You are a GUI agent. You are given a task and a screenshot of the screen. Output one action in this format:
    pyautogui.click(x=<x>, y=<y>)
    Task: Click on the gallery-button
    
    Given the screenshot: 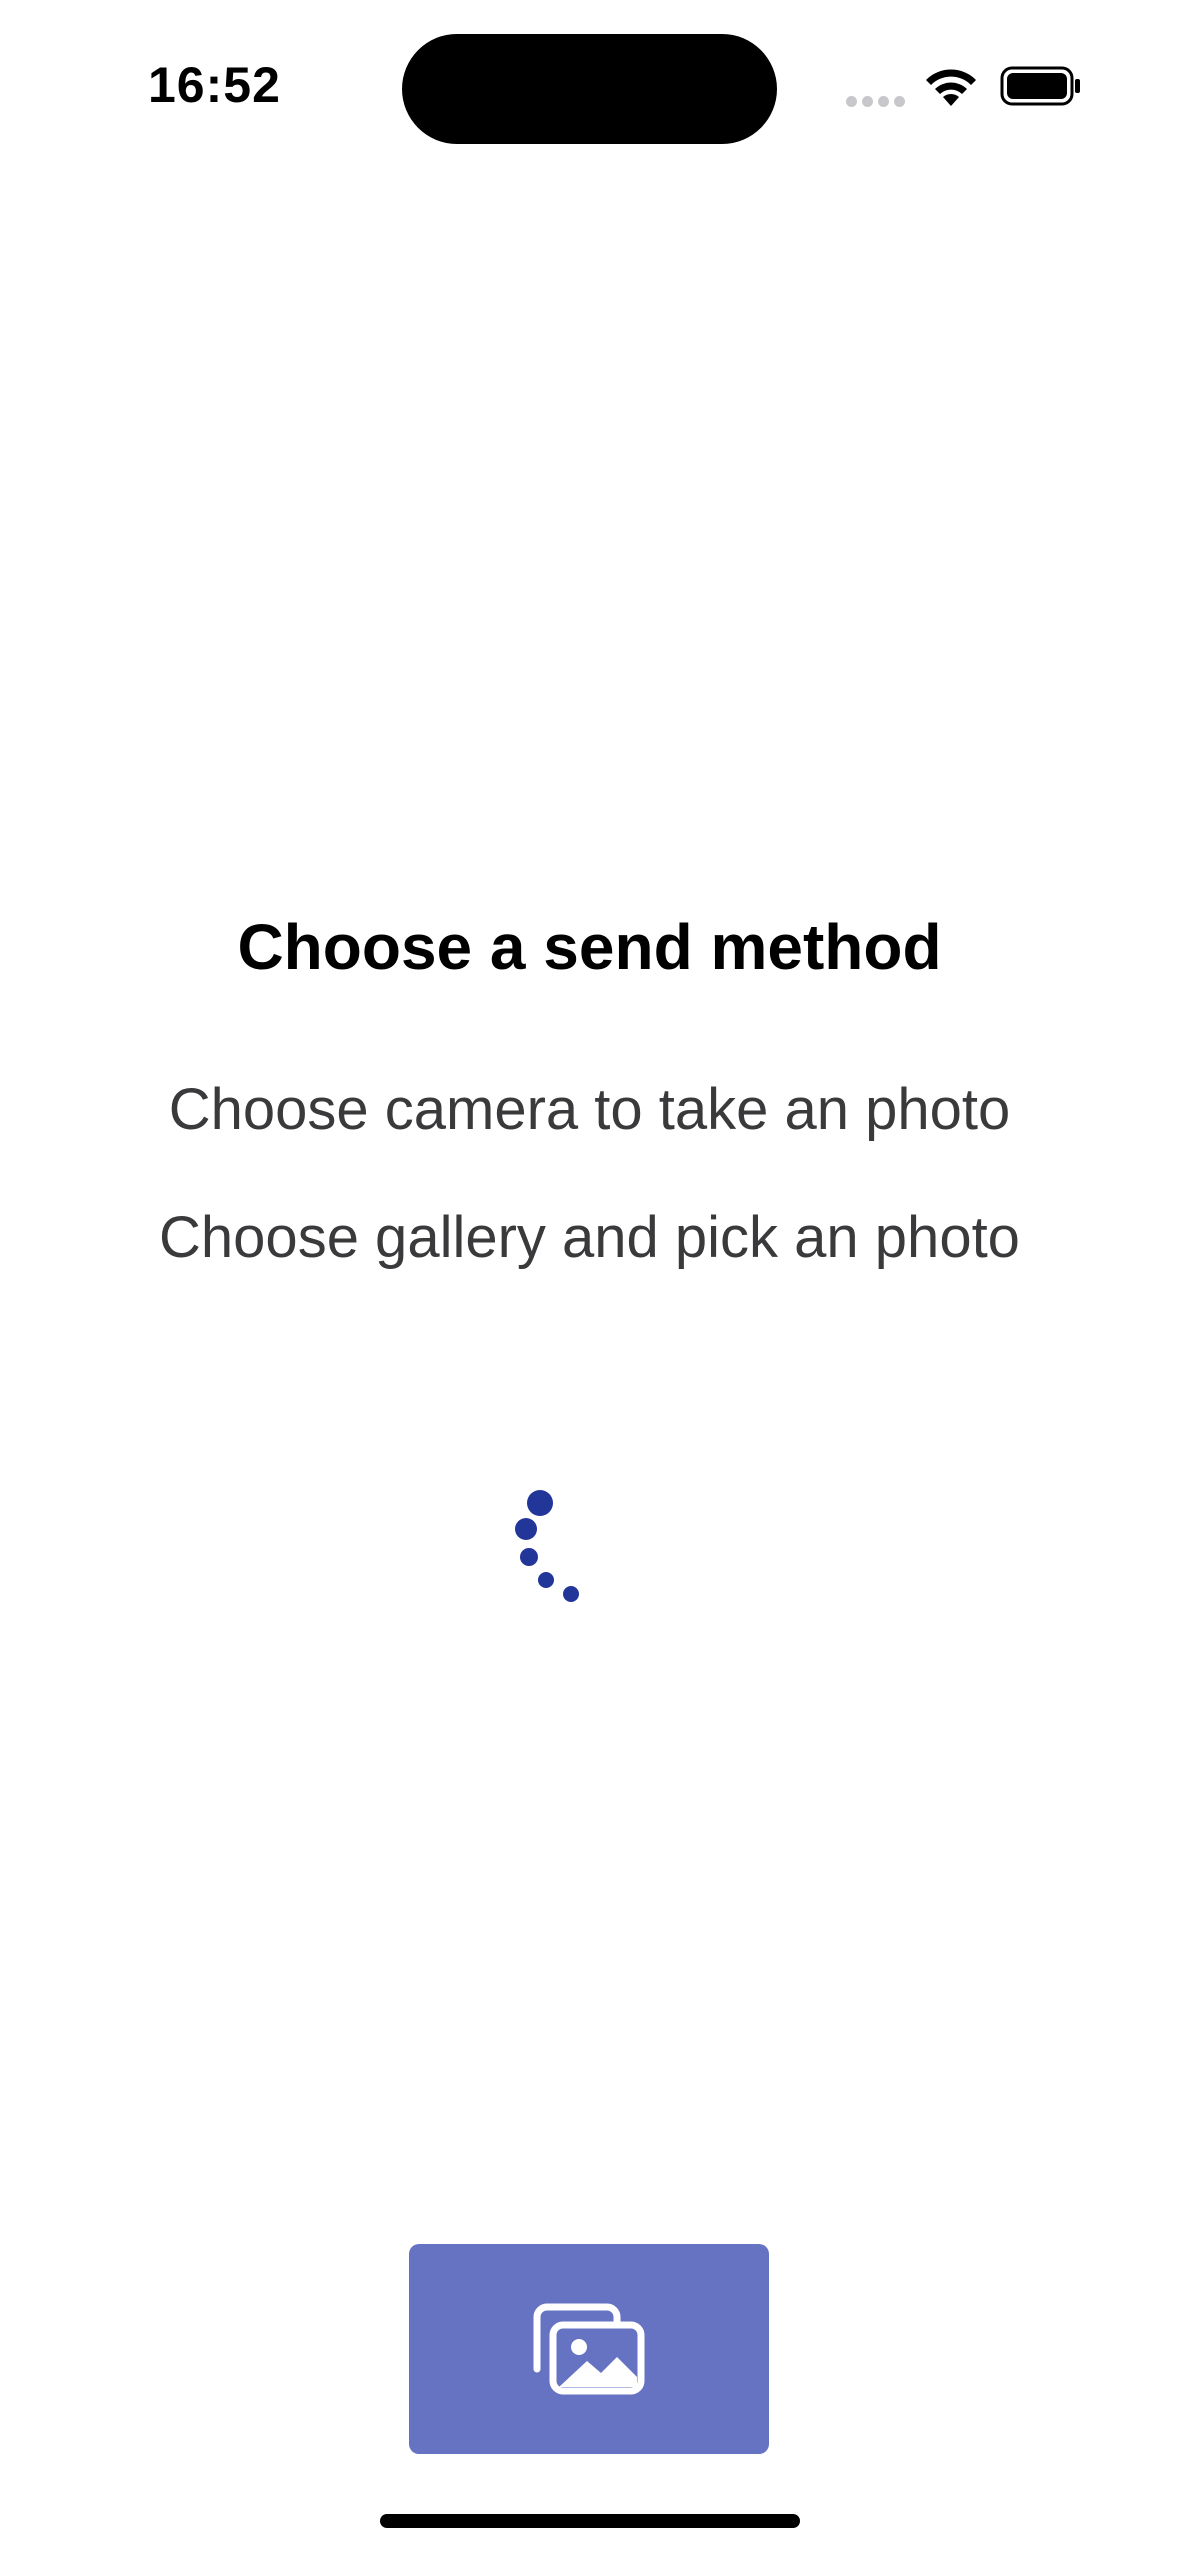 What is the action you would take?
    pyautogui.click(x=589, y=2349)
    